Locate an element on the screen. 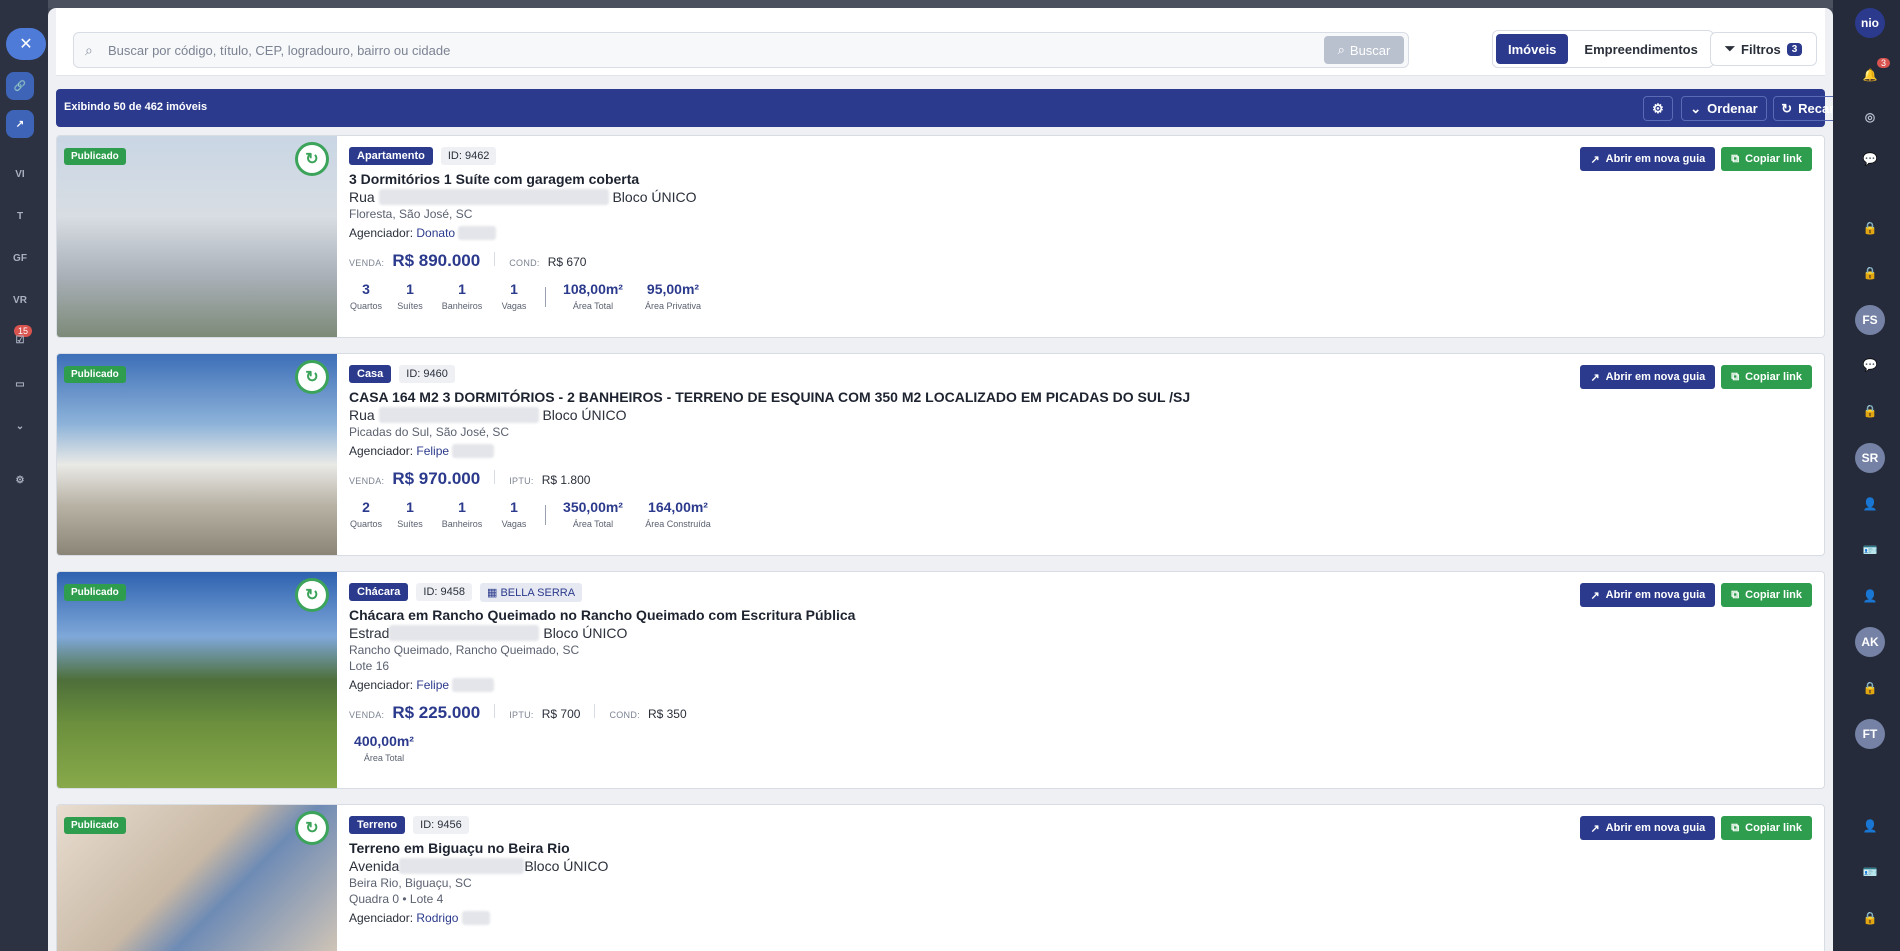 The height and width of the screenshot is (951, 1900). property-type-tag: Casa is located at coordinates (370, 374).